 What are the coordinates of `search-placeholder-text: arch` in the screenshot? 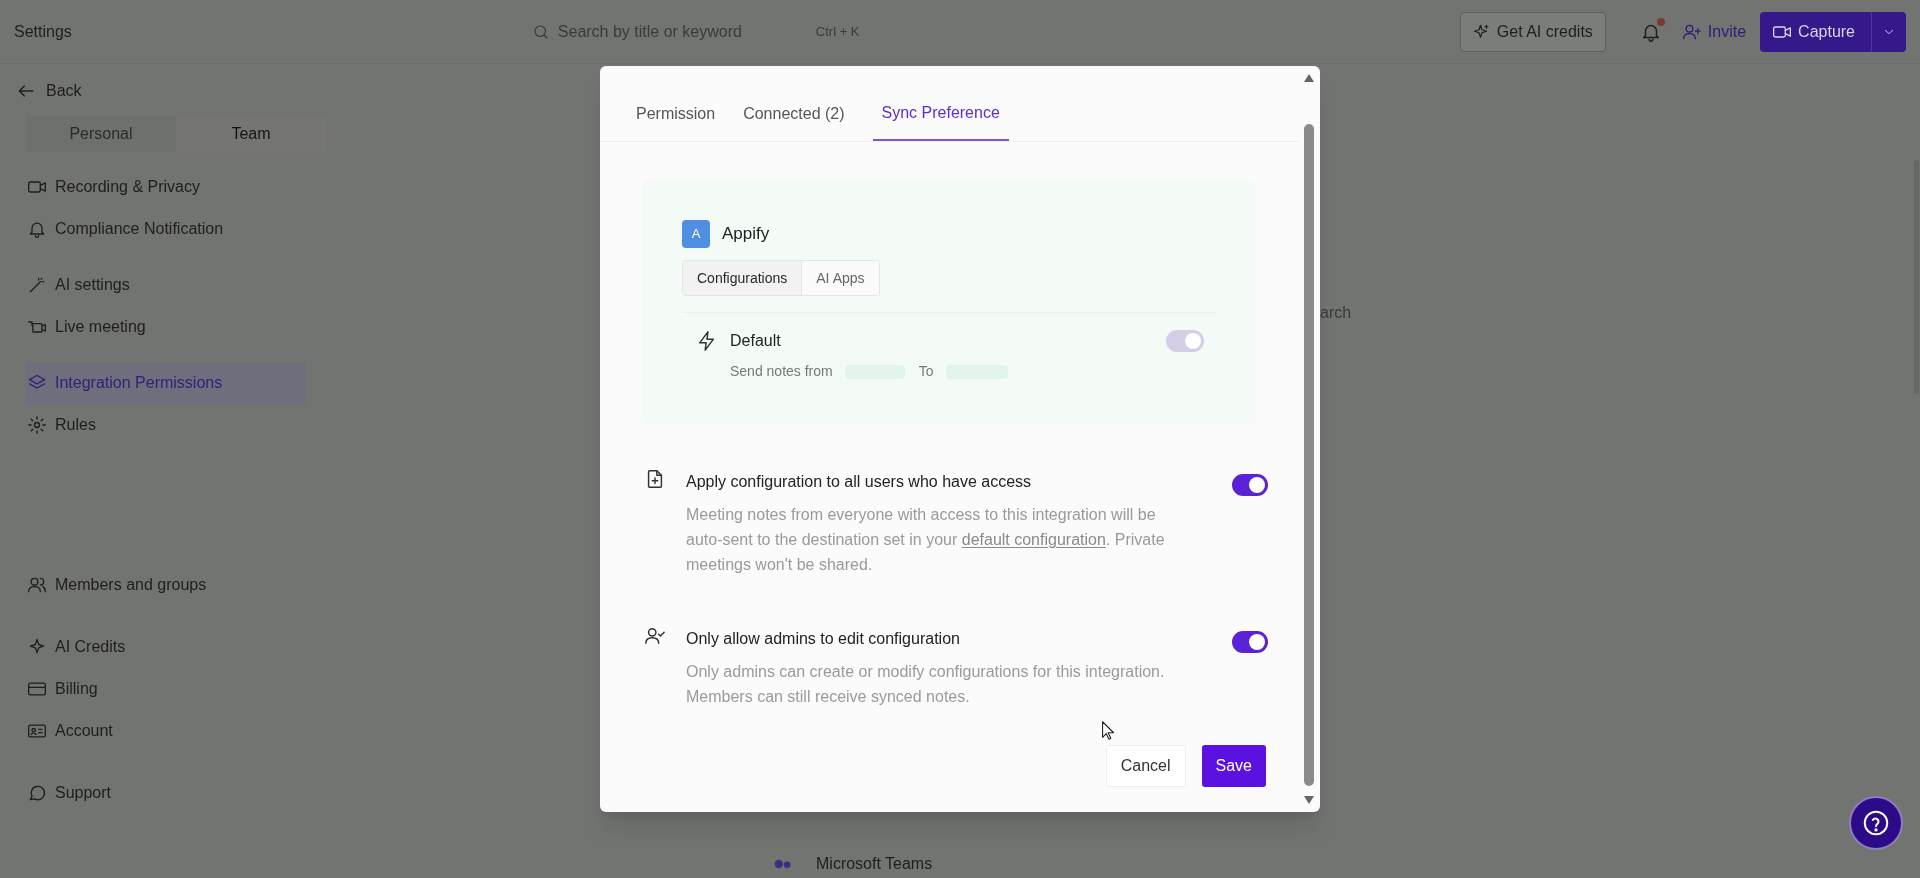 It's located at (1336, 313).